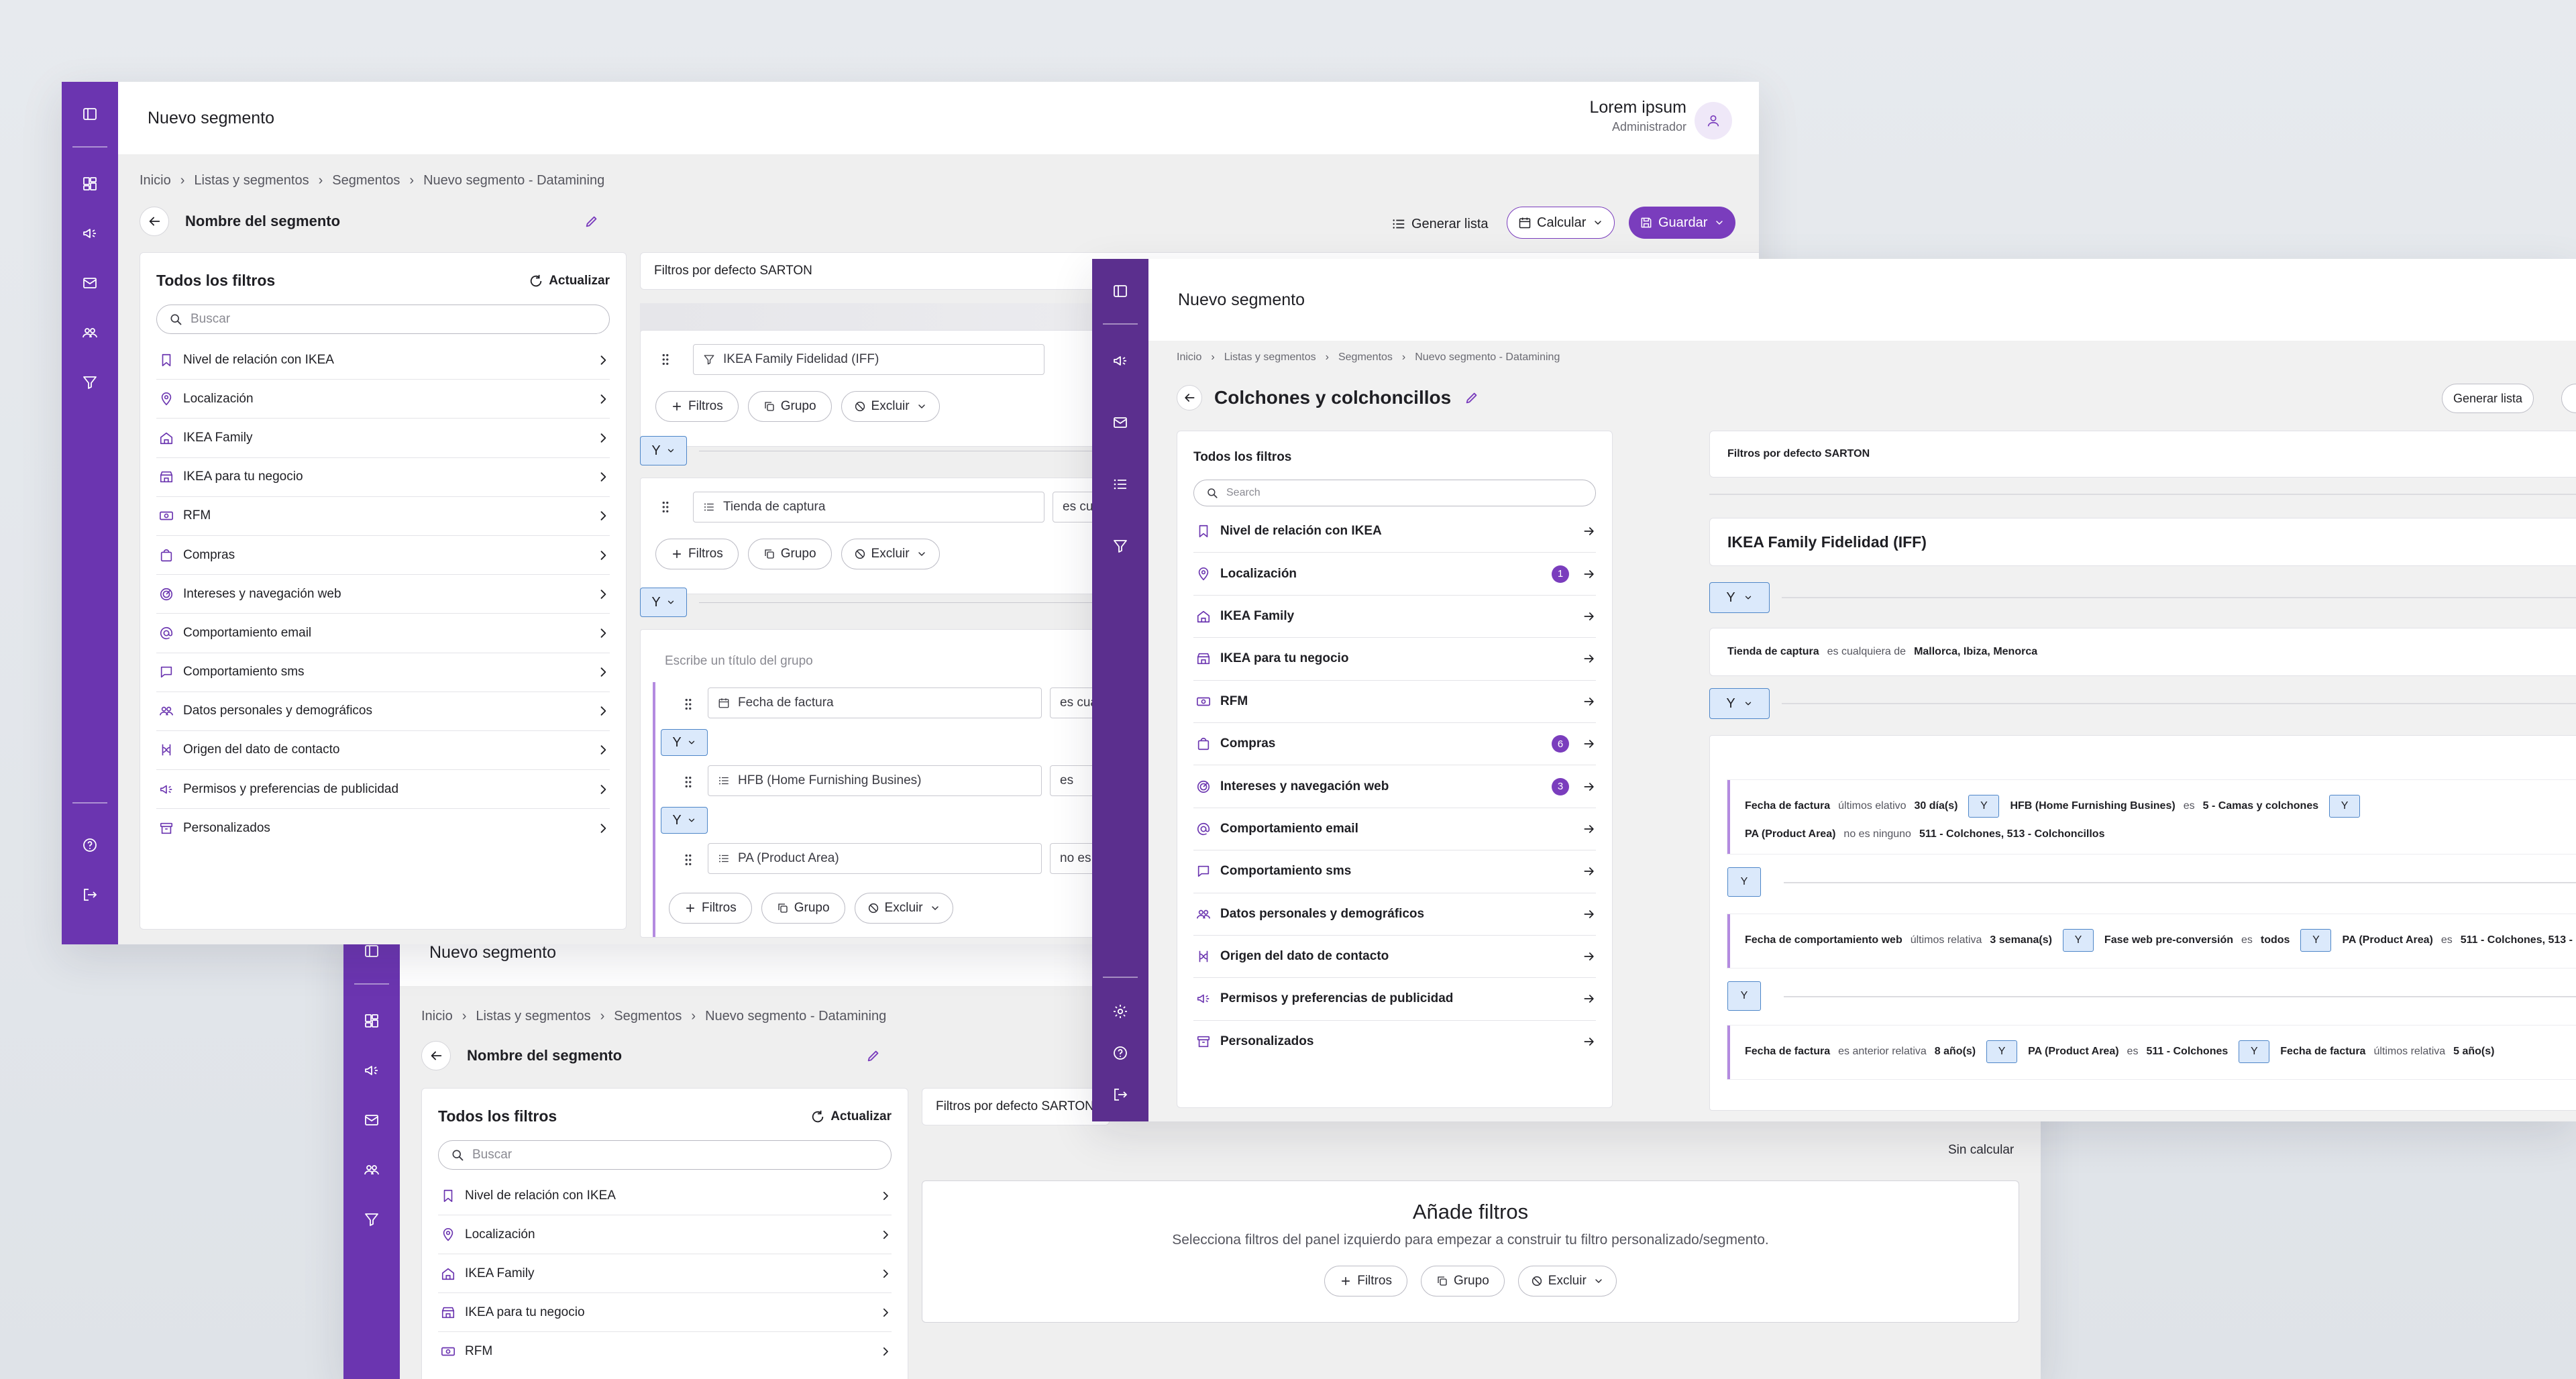 This screenshot has height=1379, width=2576. Describe the element at coordinates (739, 661) in the screenshot. I see `group-title-input: Escribe un título del grupo` at that location.